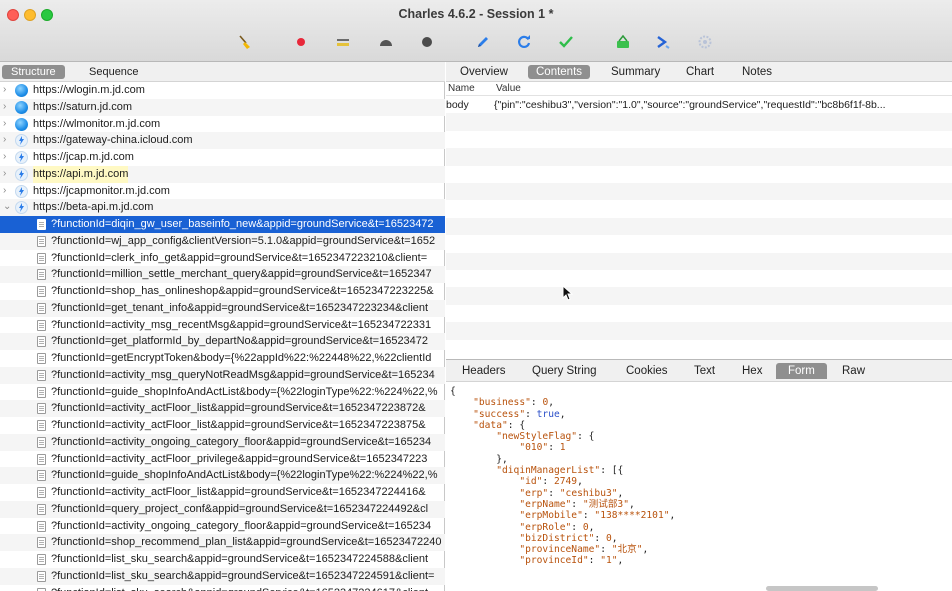  Describe the element at coordinates (499, 425) in the screenshot. I see `json-line: "data": {` at that location.